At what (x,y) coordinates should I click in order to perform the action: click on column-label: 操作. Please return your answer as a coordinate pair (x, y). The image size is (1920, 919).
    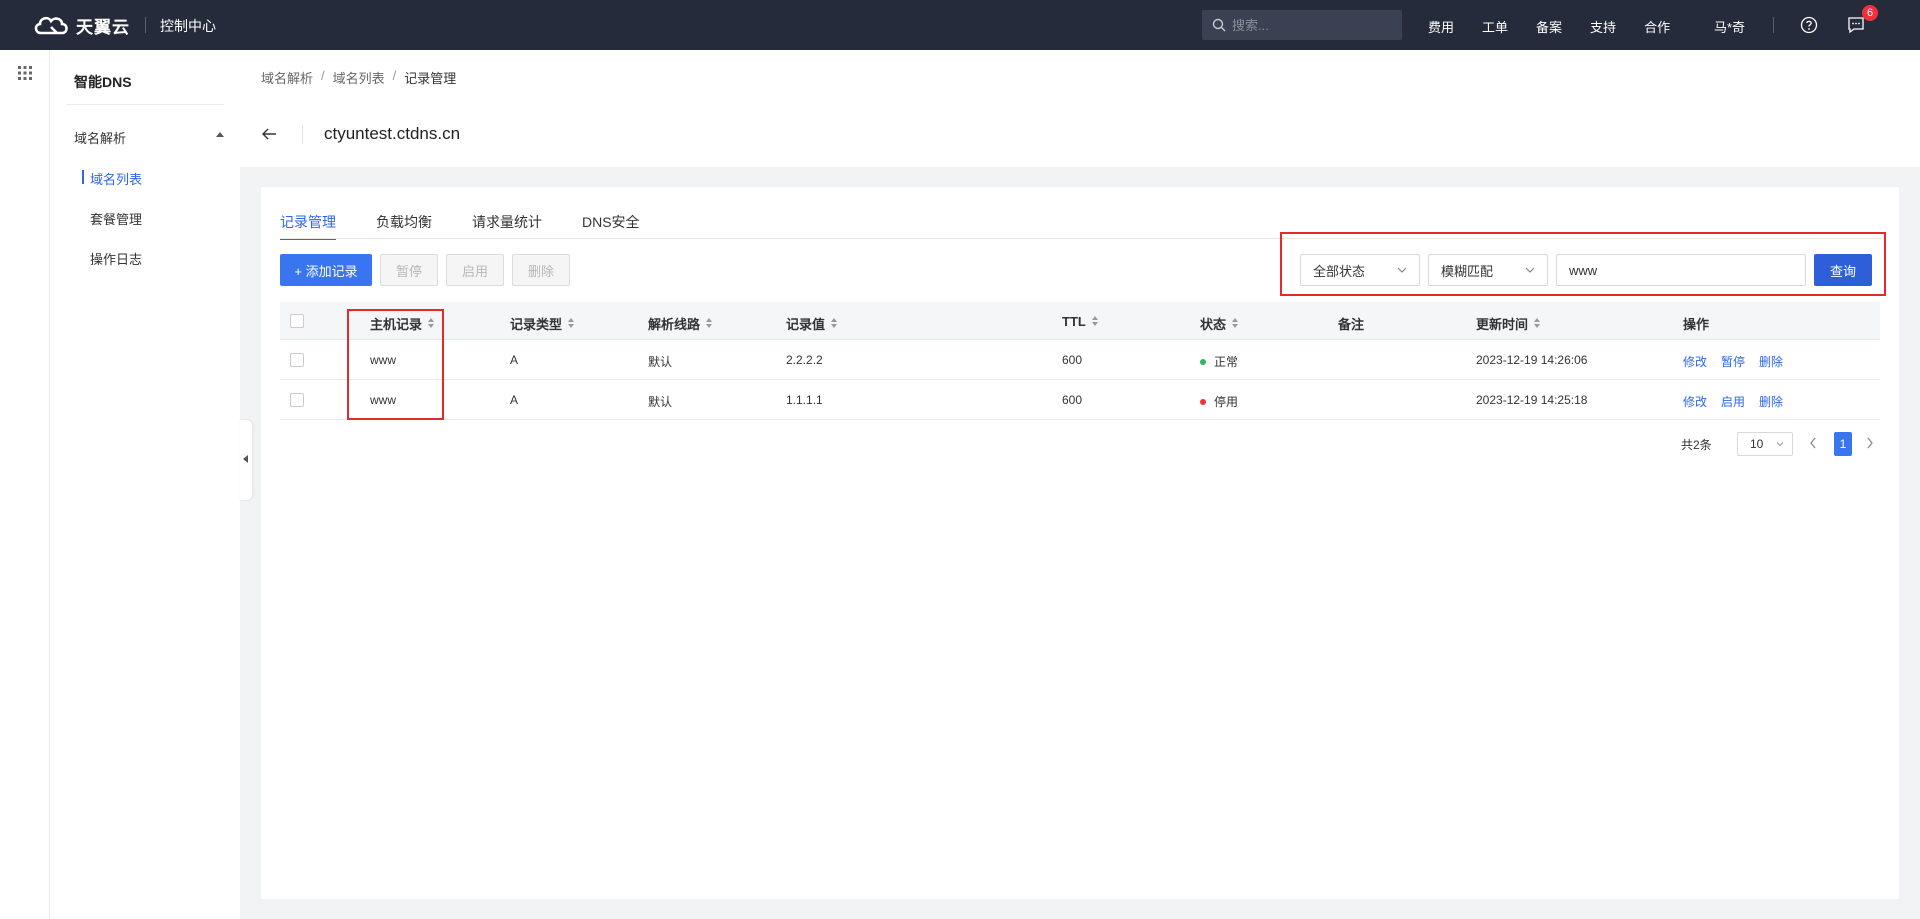
    Looking at the image, I should click on (1696, 324).